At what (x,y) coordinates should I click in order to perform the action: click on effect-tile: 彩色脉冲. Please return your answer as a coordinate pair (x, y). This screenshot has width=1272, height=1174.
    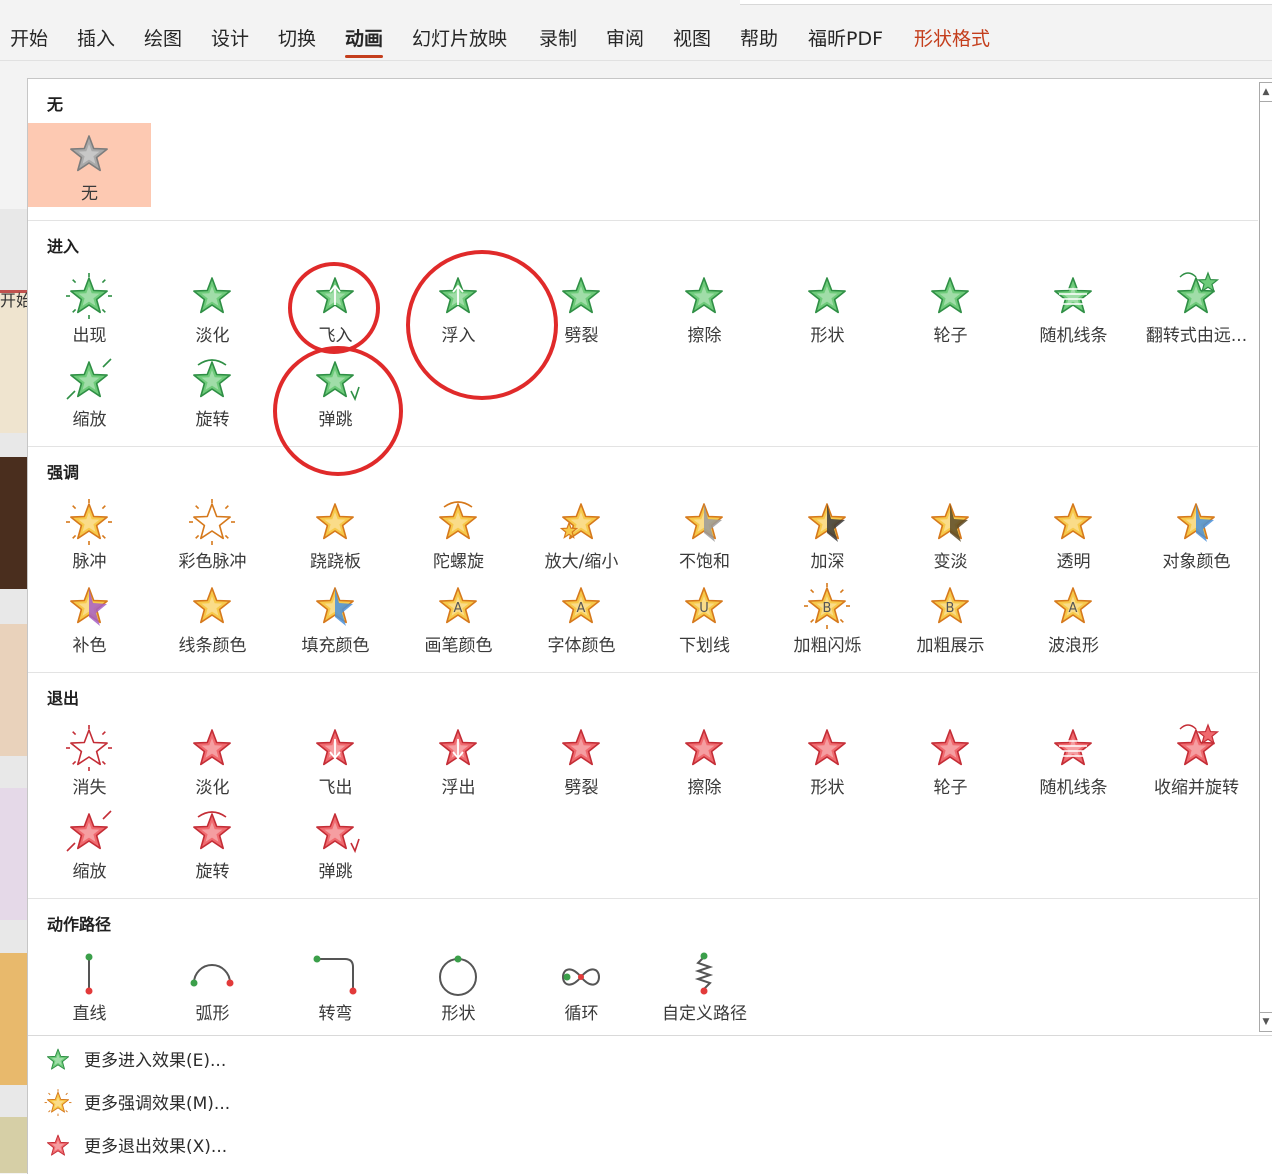
    Looking at the image, I should click on (212, 533).